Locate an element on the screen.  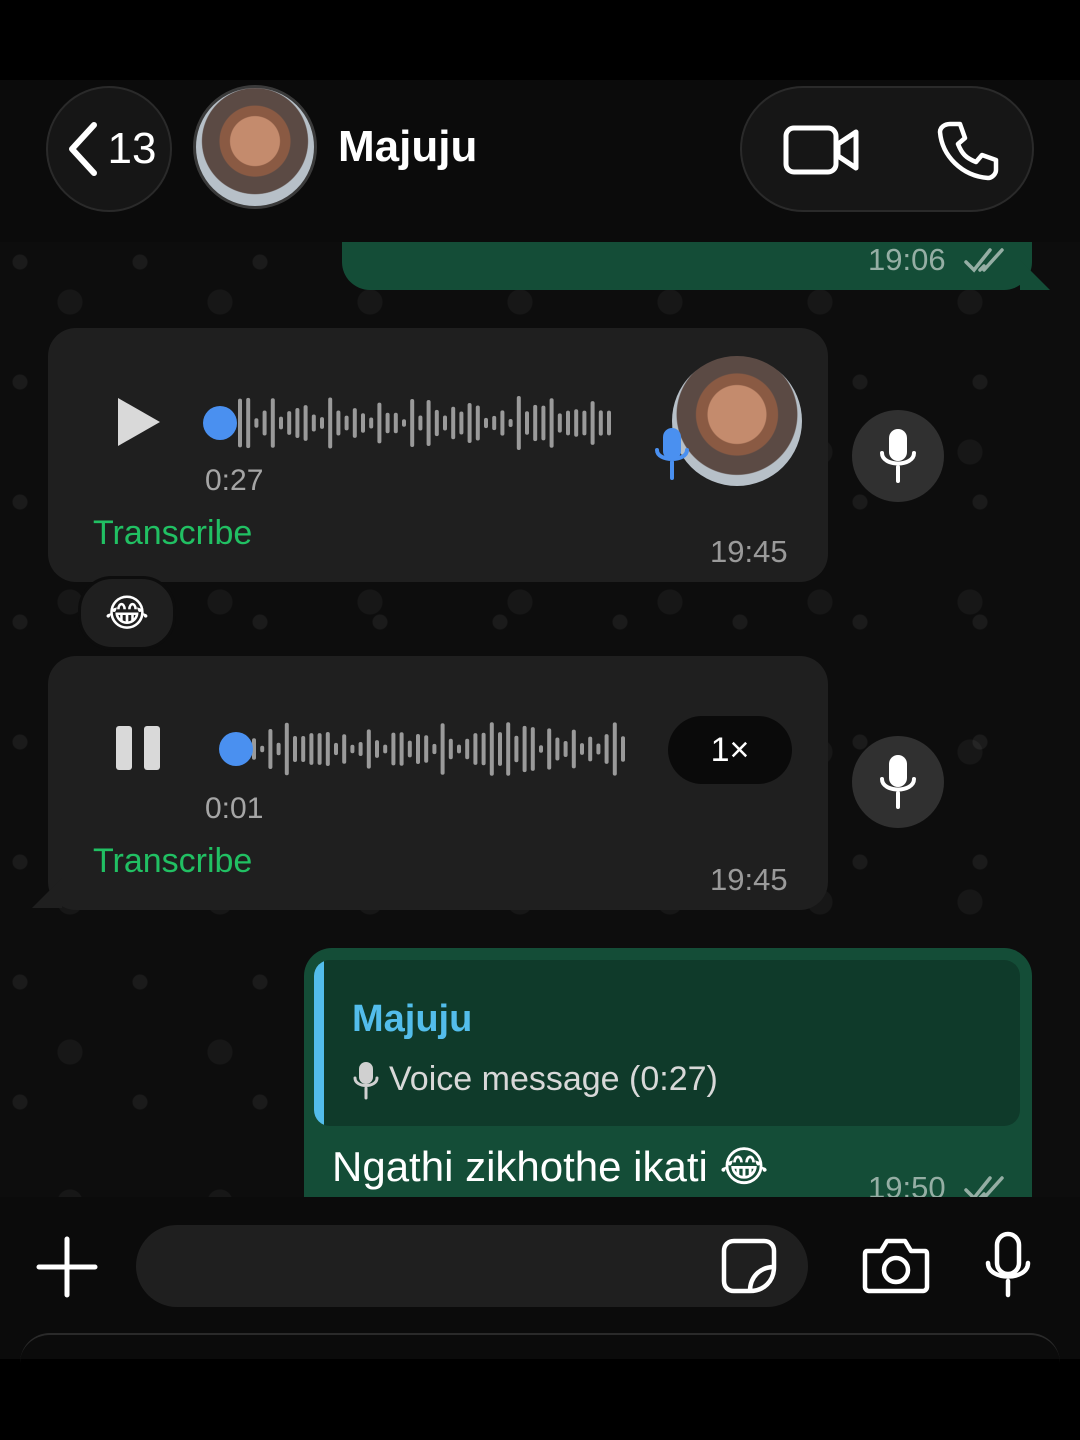
message-input is located at coordinates (472, 1266).